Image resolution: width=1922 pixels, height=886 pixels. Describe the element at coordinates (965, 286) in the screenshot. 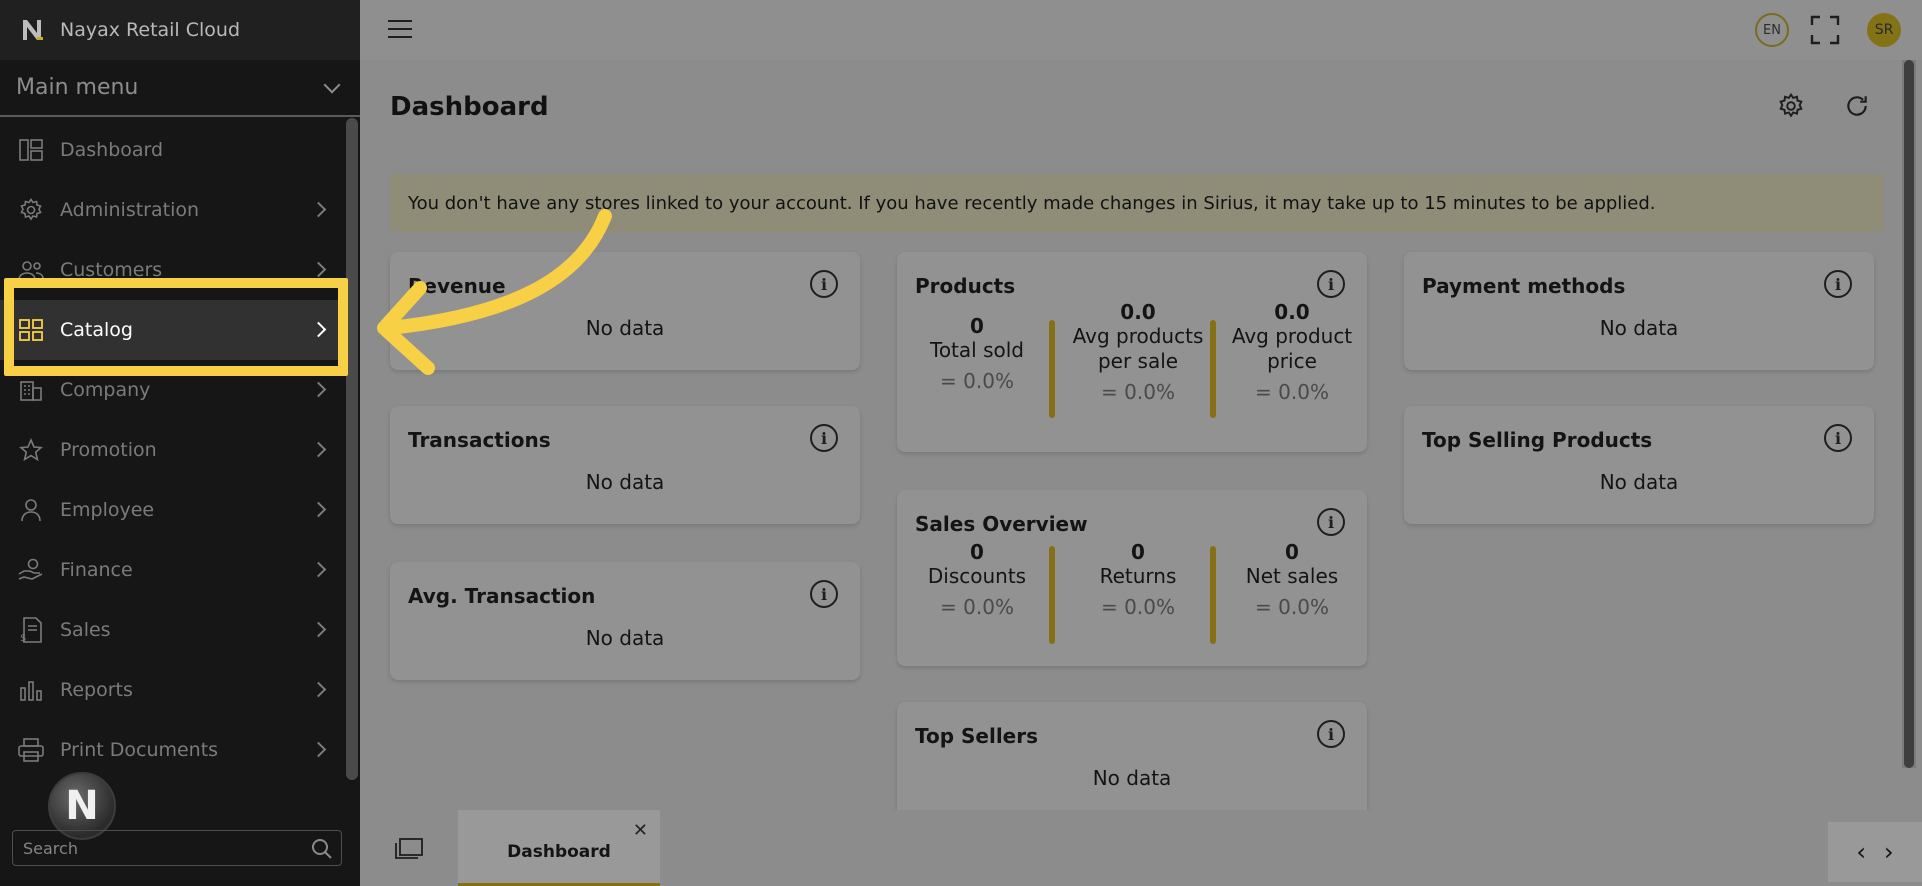

I see `card-title: Products` at that location.